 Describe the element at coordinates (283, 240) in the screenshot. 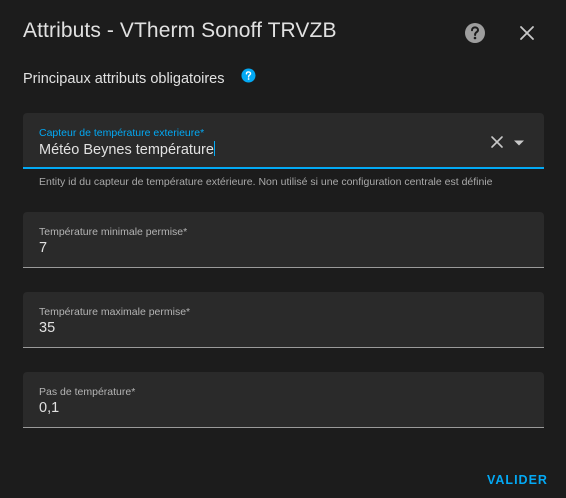

I see `min-temp-field: Température minimale permise* 7` at that location.